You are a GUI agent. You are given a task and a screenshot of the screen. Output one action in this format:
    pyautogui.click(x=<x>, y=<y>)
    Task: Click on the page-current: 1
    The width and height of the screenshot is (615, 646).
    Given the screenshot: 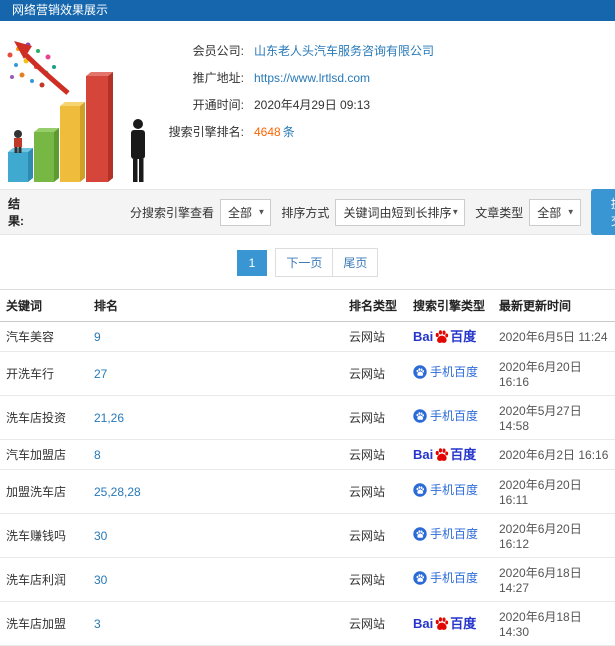 What is the action you would take?
    pyautogui.click(x=252, y=262)
    